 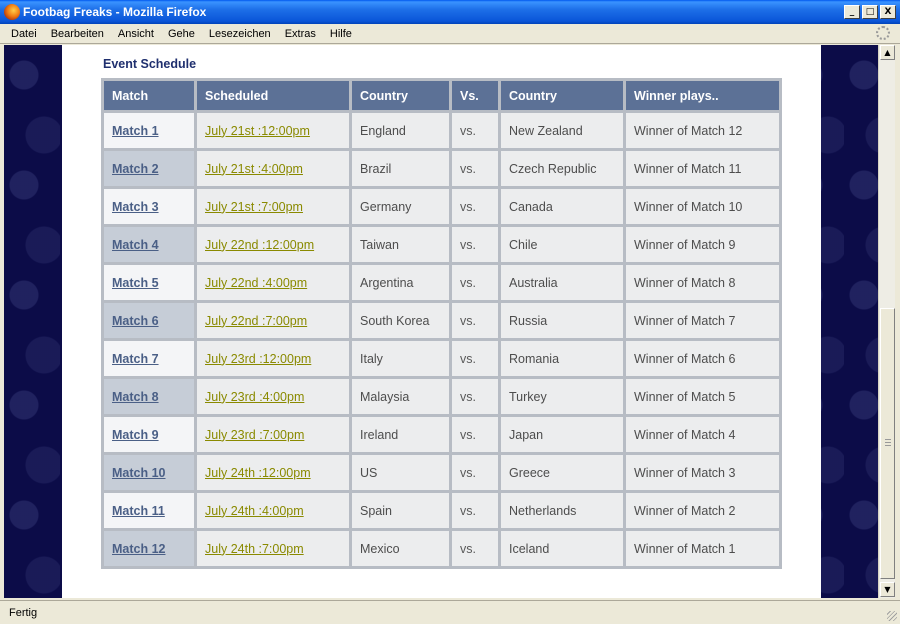 What do you see at coordinates (135, 359) in the screenshot?
I see `match-link: Match 7` at bounding box center [135, 359].